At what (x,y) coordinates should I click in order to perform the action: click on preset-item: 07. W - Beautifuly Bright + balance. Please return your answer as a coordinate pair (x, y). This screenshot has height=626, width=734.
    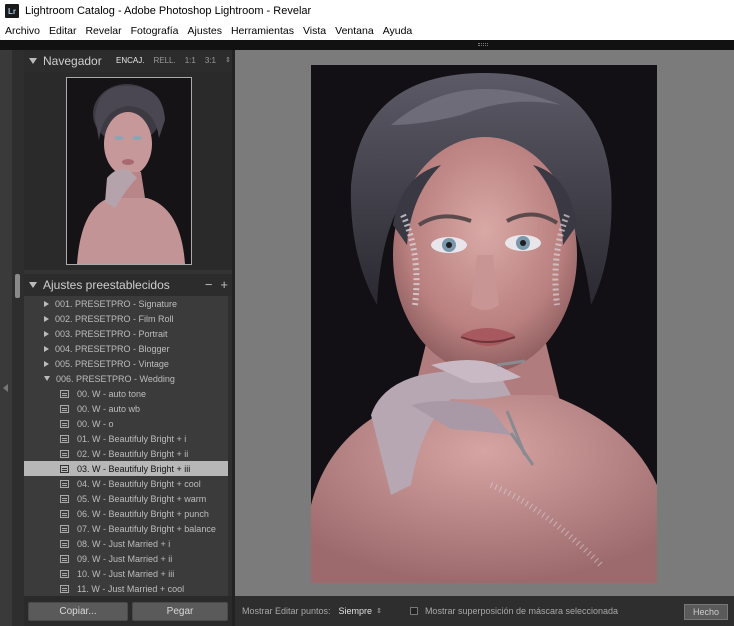
    Looking at the image, I should click on (128, 528).